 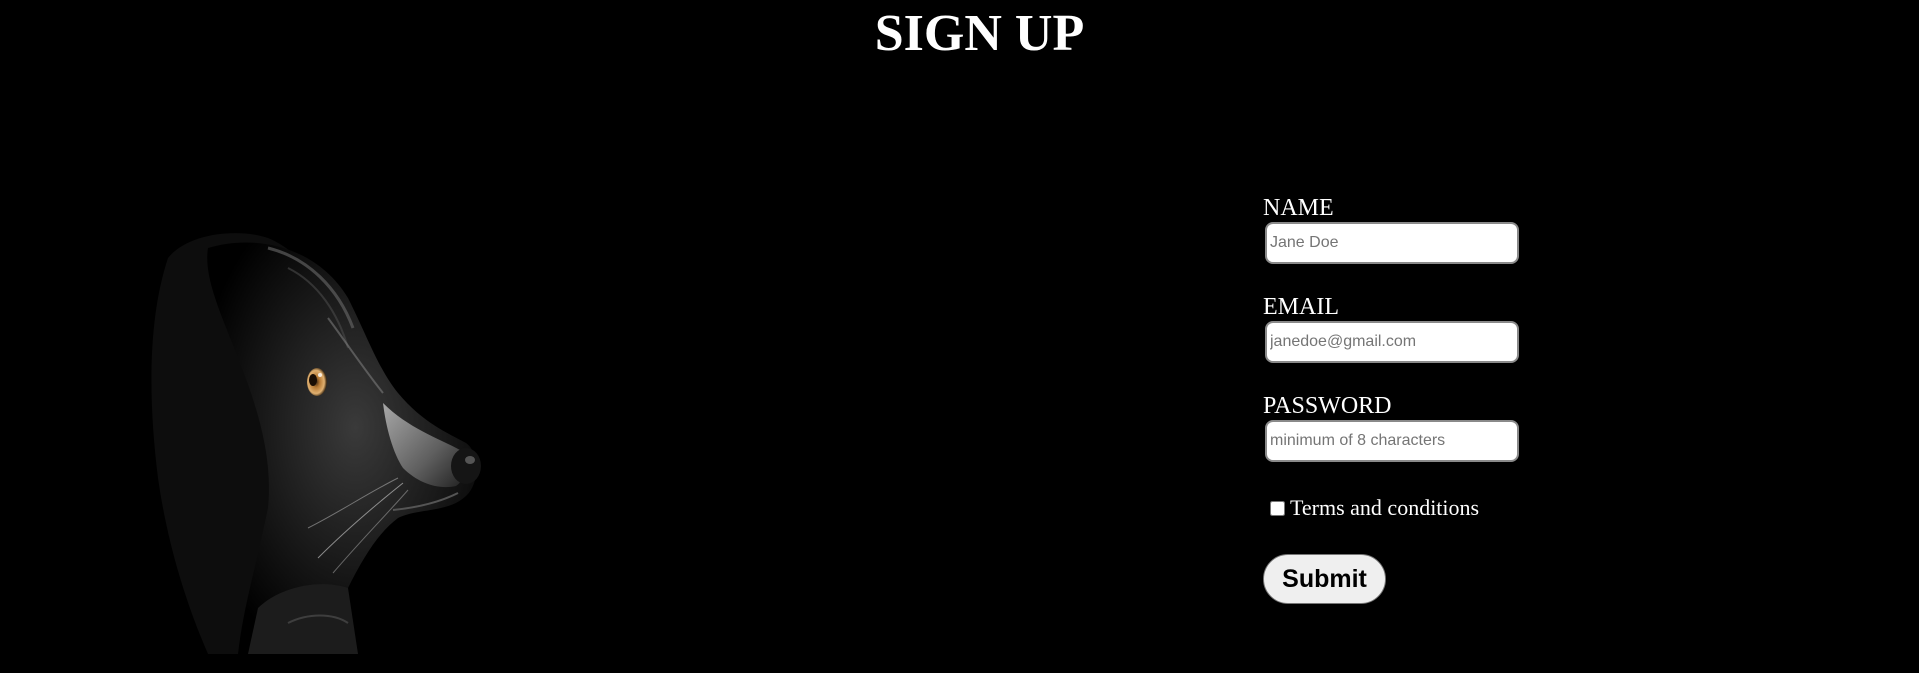 I want to click on dog-profile-image, so click(x=316, y=443).